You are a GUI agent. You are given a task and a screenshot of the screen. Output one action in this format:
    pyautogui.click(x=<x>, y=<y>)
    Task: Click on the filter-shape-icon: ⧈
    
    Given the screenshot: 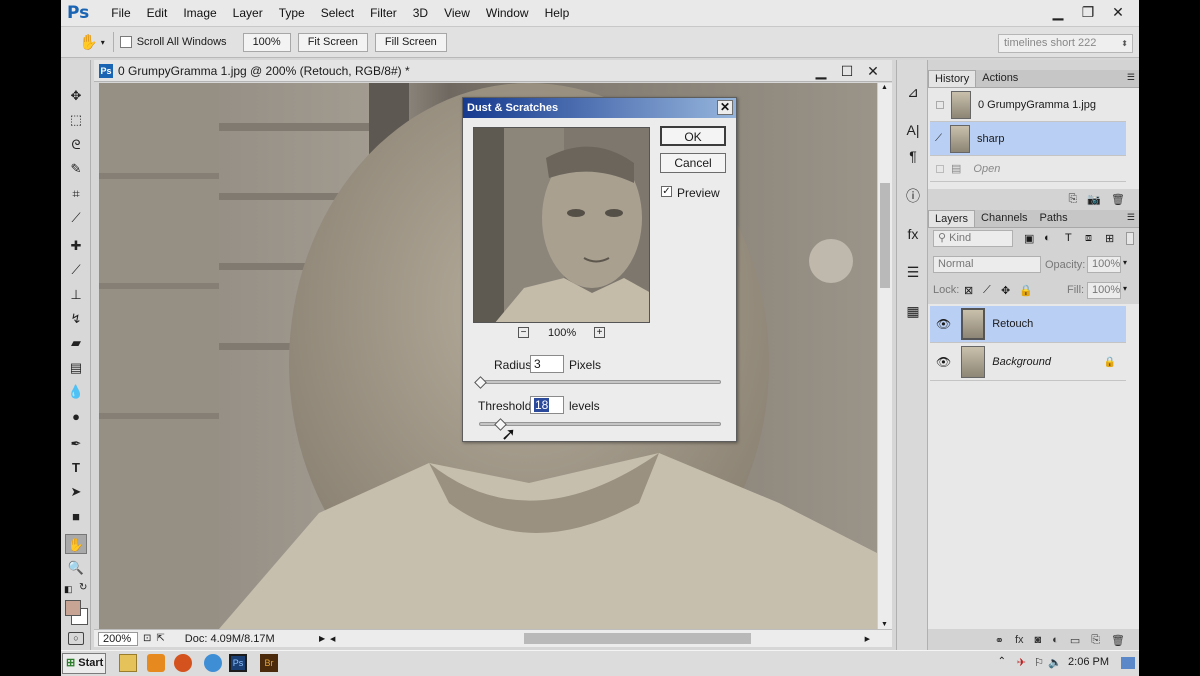 What is the action you would take?
    pyautogui.click(x=1088, y=238)
    